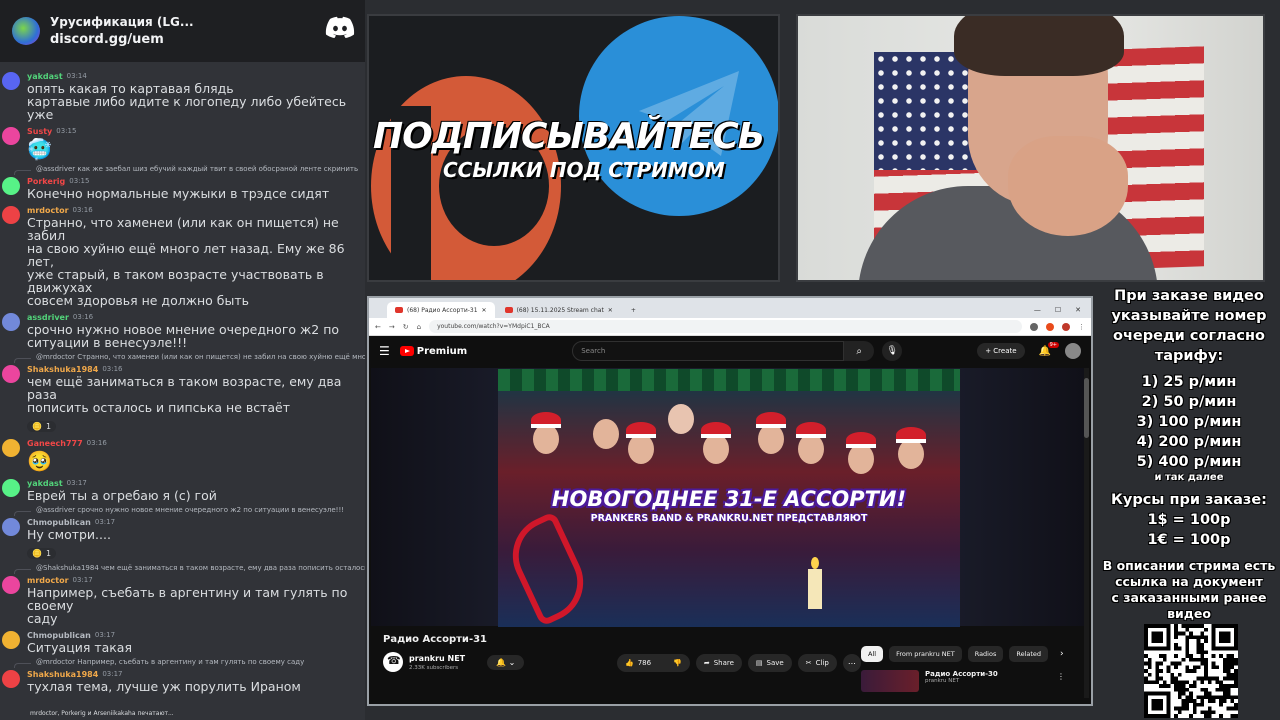 The image size is (1280, 720). I want to click on emoji-message: 🥹, so click(39, 461).